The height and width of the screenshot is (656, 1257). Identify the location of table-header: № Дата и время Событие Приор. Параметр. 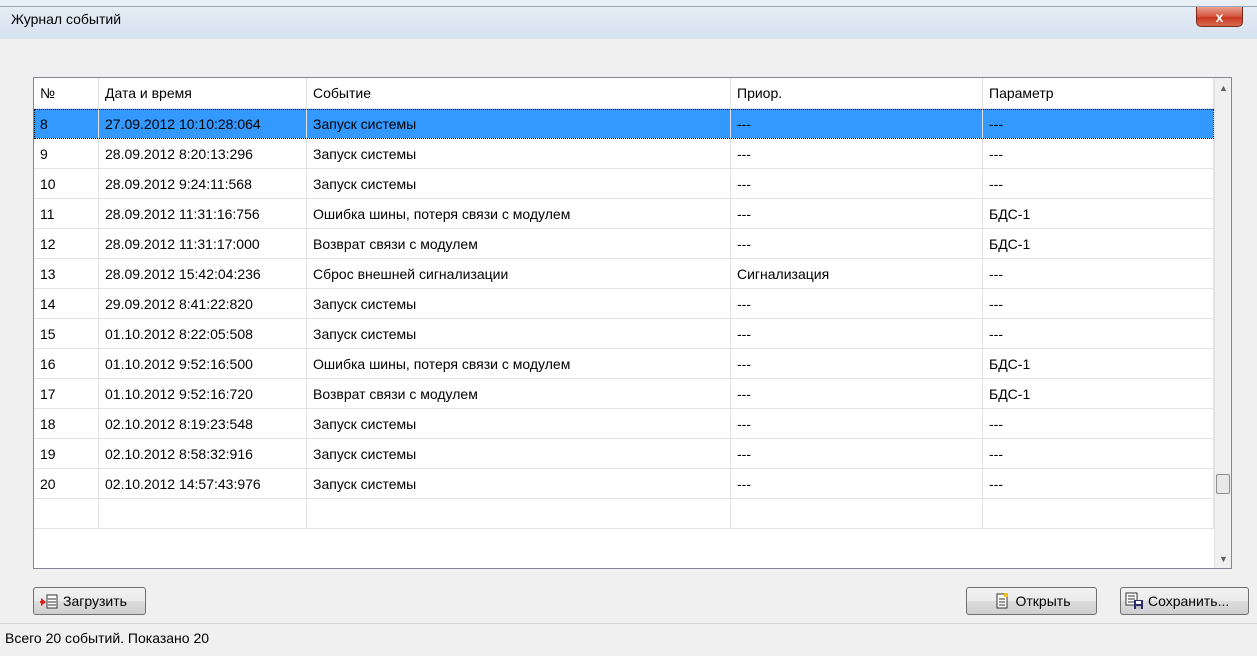
(624, 93).